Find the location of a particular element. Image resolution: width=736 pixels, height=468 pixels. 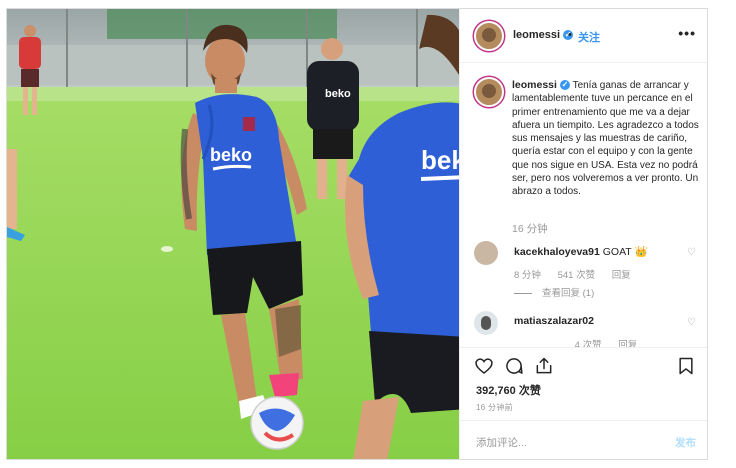

jersey-sponsor-foreground: bek is located at coordinates (440, 160).